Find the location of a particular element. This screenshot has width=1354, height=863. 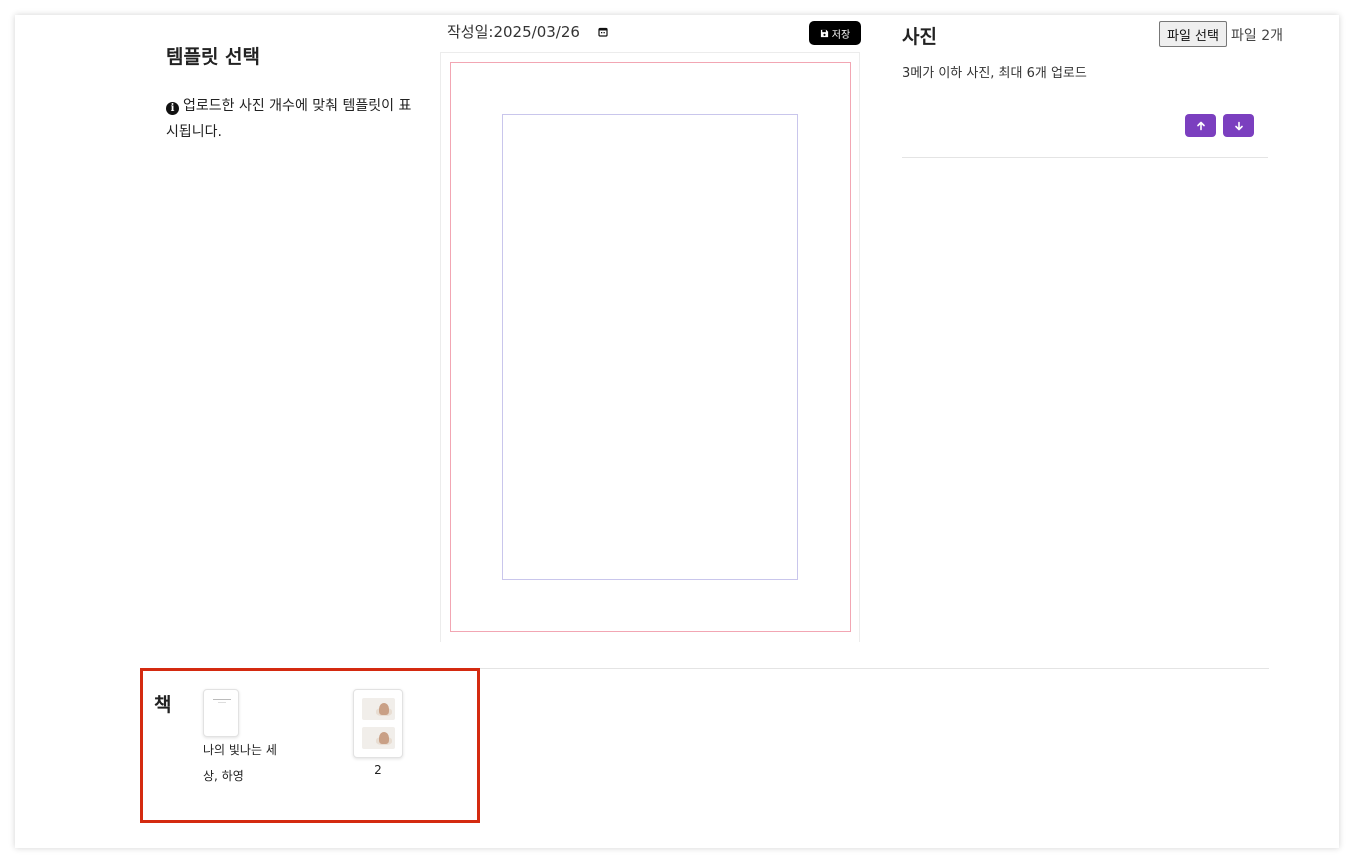

calendar-icon is located at coordinates (603, 32).